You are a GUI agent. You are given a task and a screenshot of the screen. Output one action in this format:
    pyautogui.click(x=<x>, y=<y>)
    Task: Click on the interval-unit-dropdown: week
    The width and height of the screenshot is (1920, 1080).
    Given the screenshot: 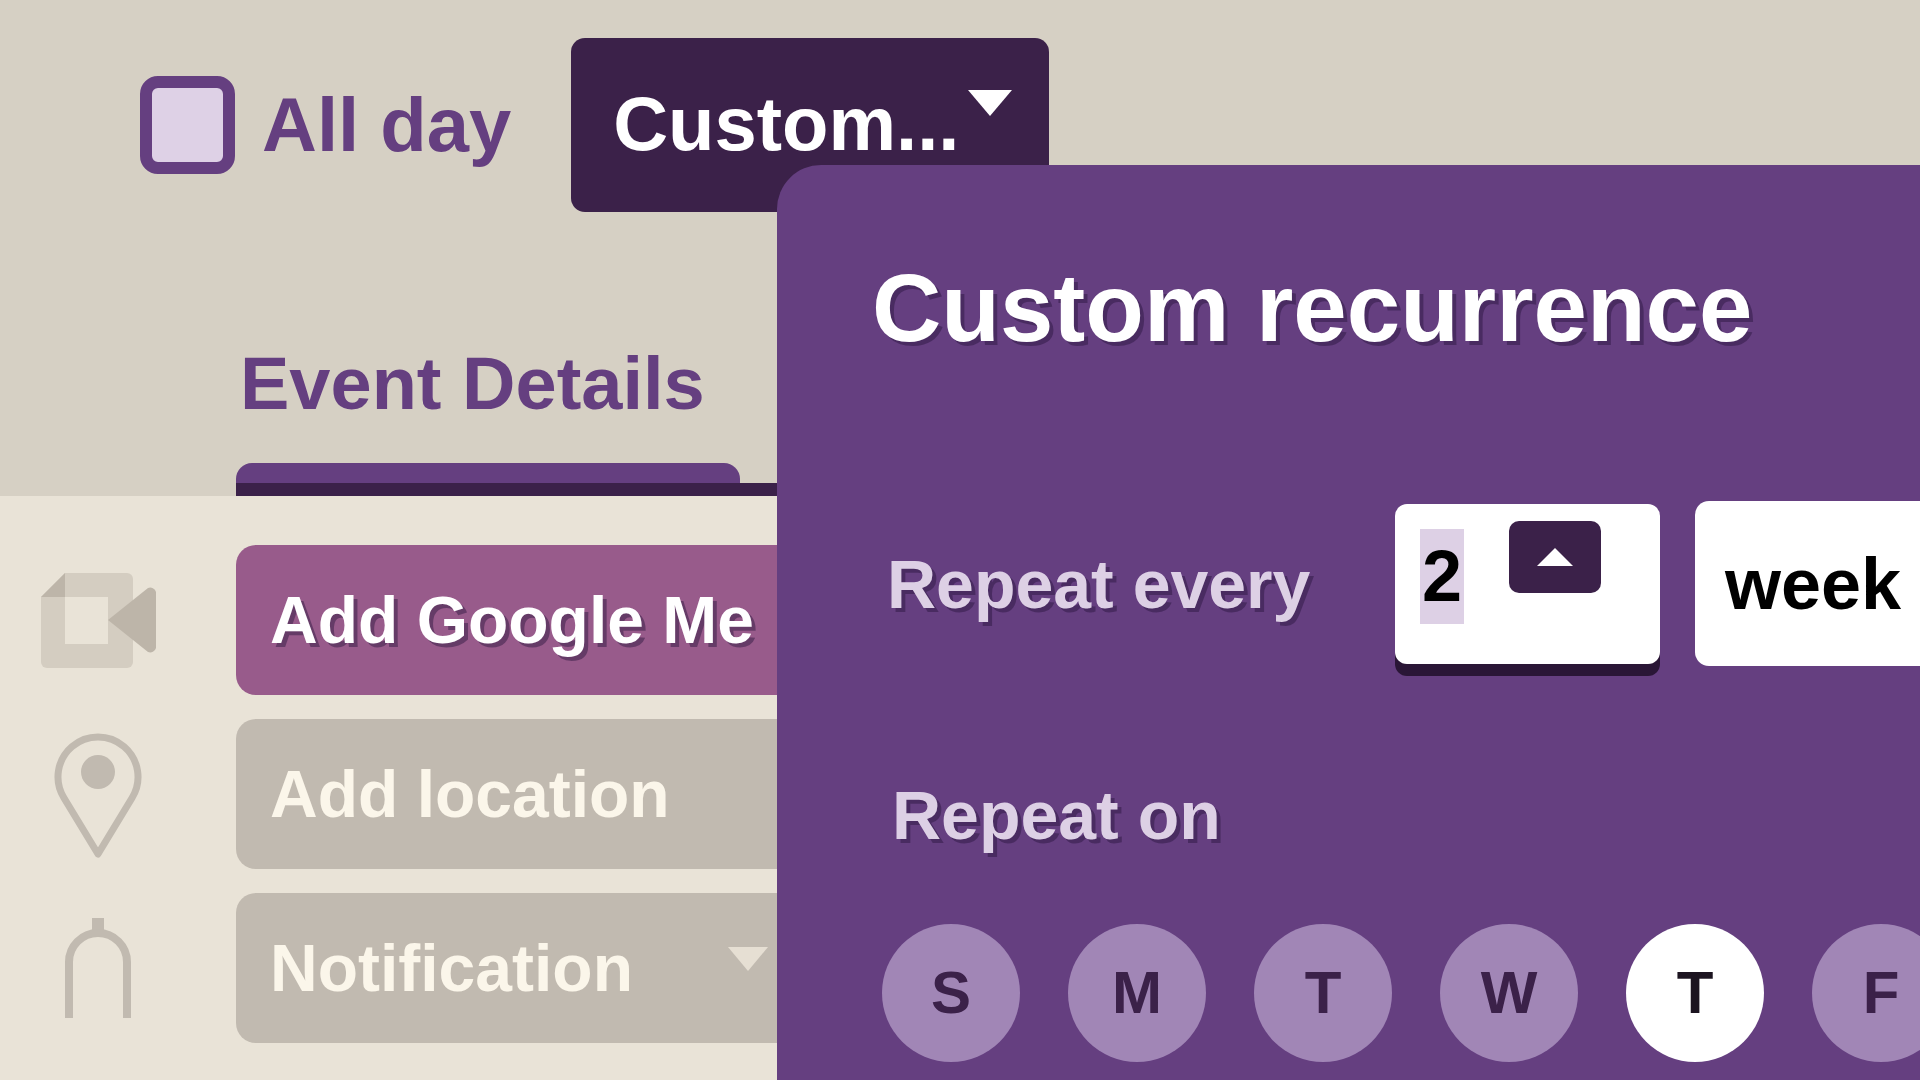 What is the action you would take?
    pyautogui.click(x=1807, y=583)
    